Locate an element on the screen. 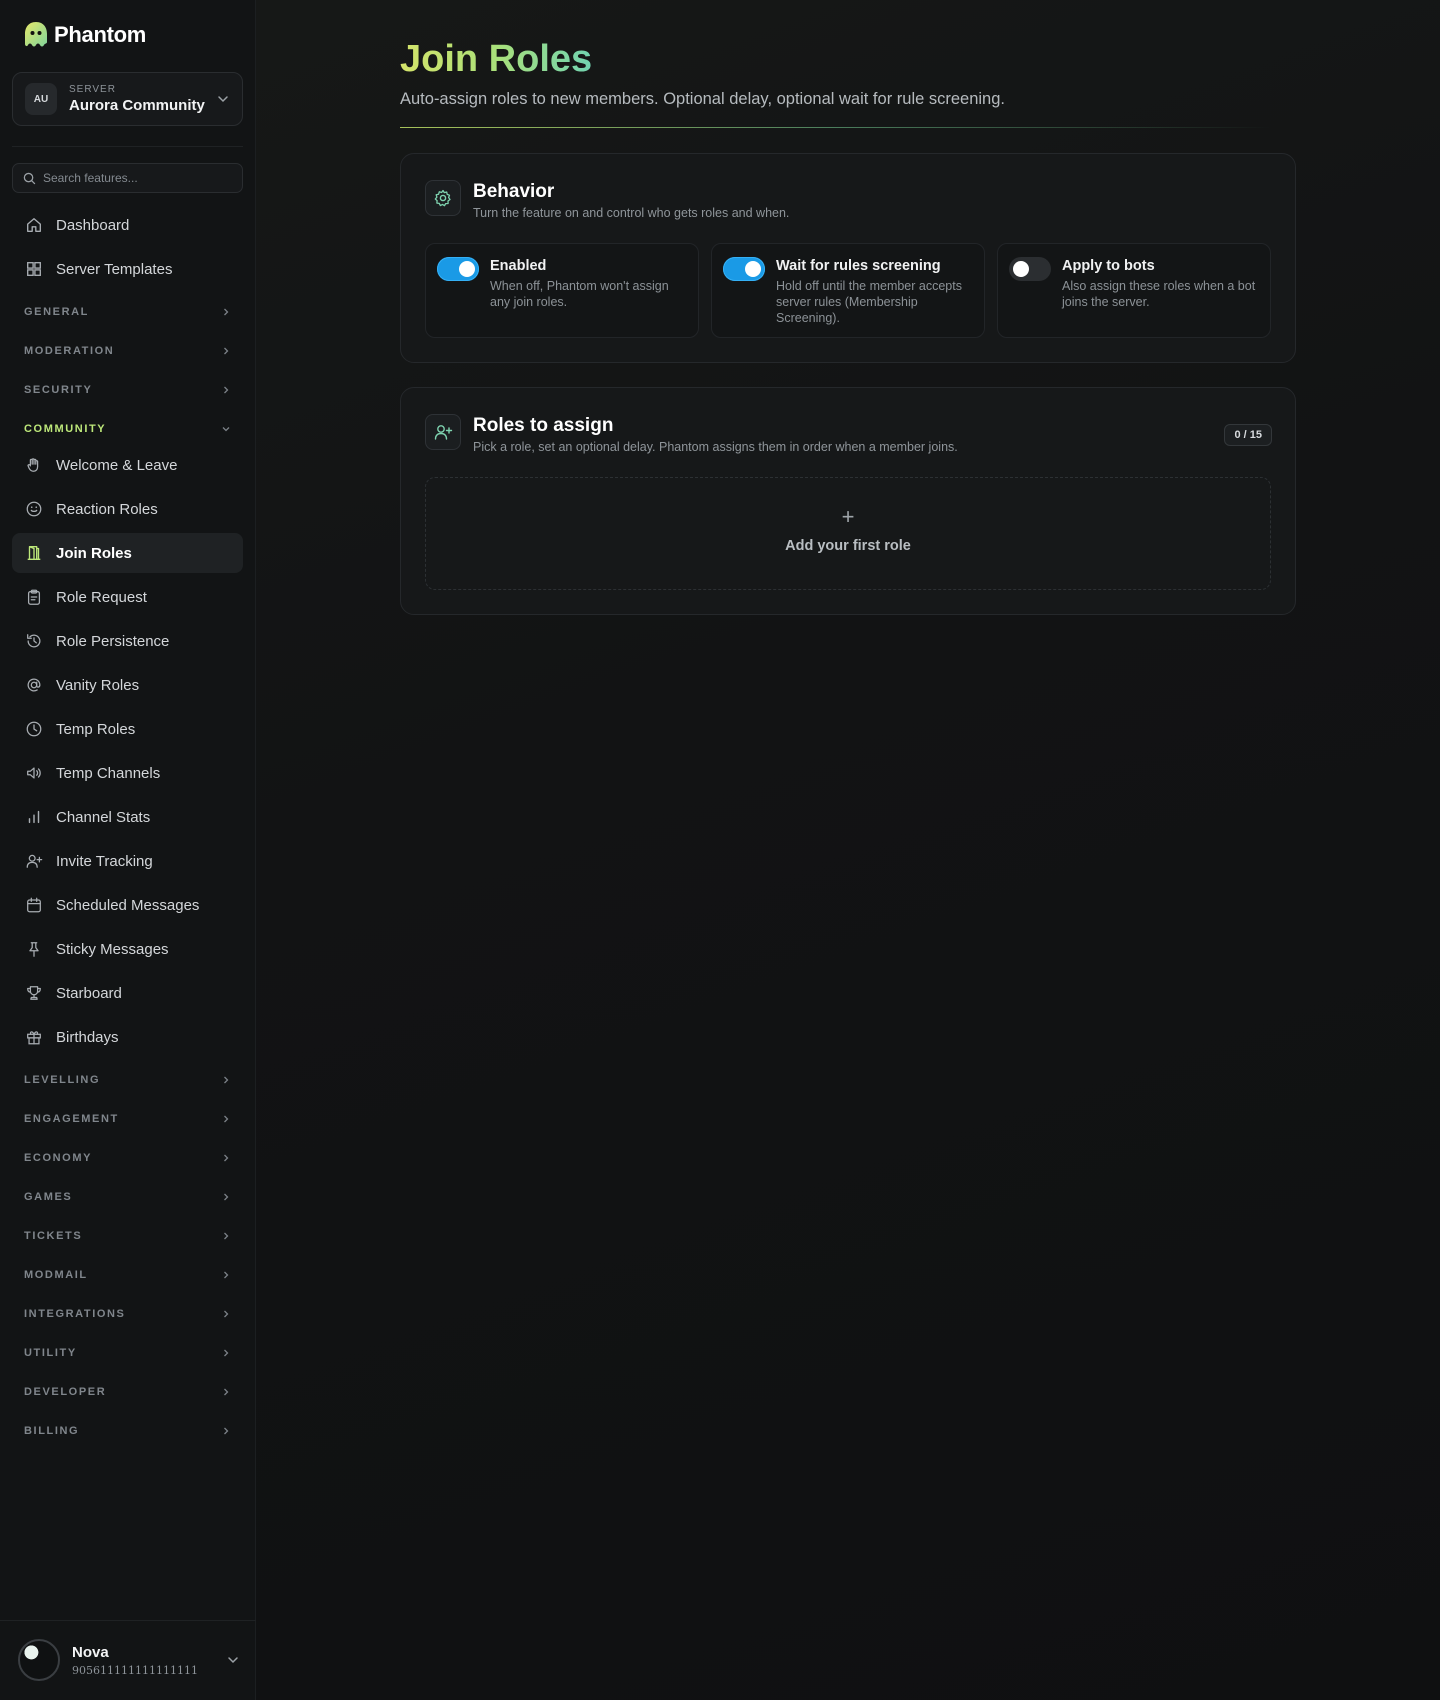  nav-item-temp-roles: Temp Roles is located at coordinates (127, 729).